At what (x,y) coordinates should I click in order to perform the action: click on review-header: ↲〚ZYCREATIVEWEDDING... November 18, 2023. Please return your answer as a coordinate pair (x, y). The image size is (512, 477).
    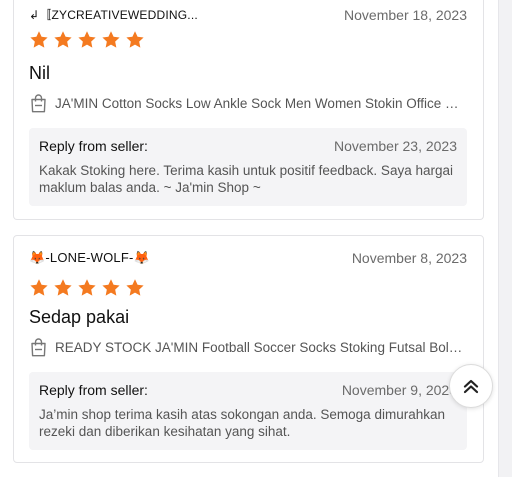
    Looking at the image, I should click on (248, 14).